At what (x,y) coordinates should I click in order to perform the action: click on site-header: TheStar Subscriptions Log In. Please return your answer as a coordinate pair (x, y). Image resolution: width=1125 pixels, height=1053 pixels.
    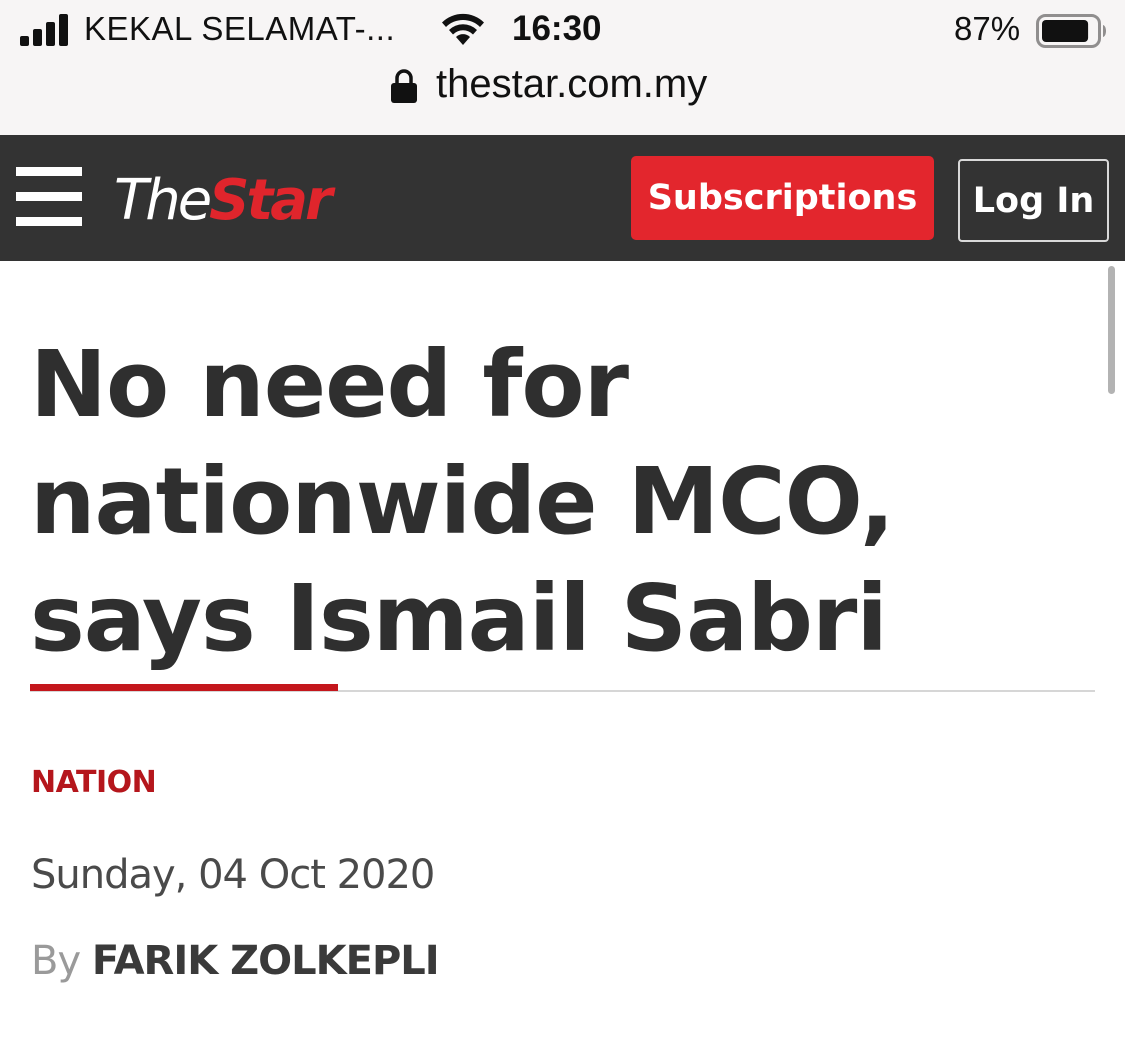
    Looking at the image, I should click on (562, 198).